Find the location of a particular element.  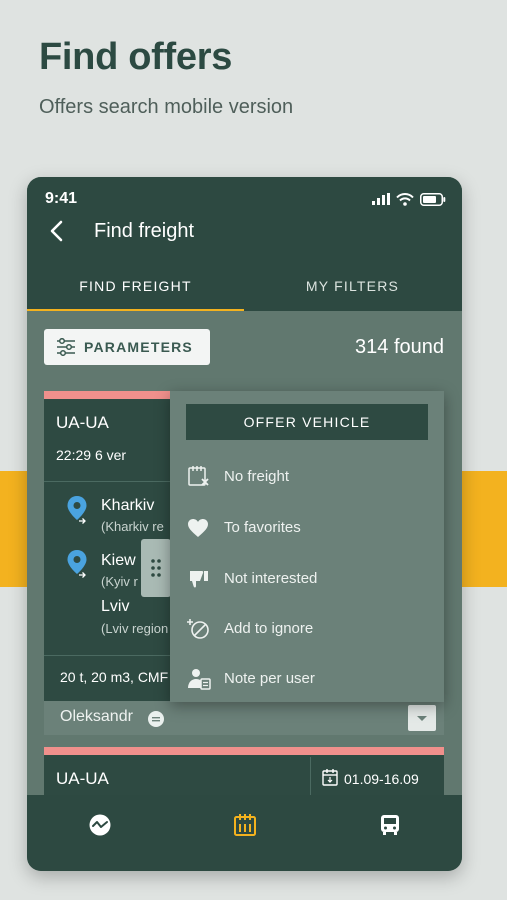

sliders-icon is located at coordinates (66, 347).